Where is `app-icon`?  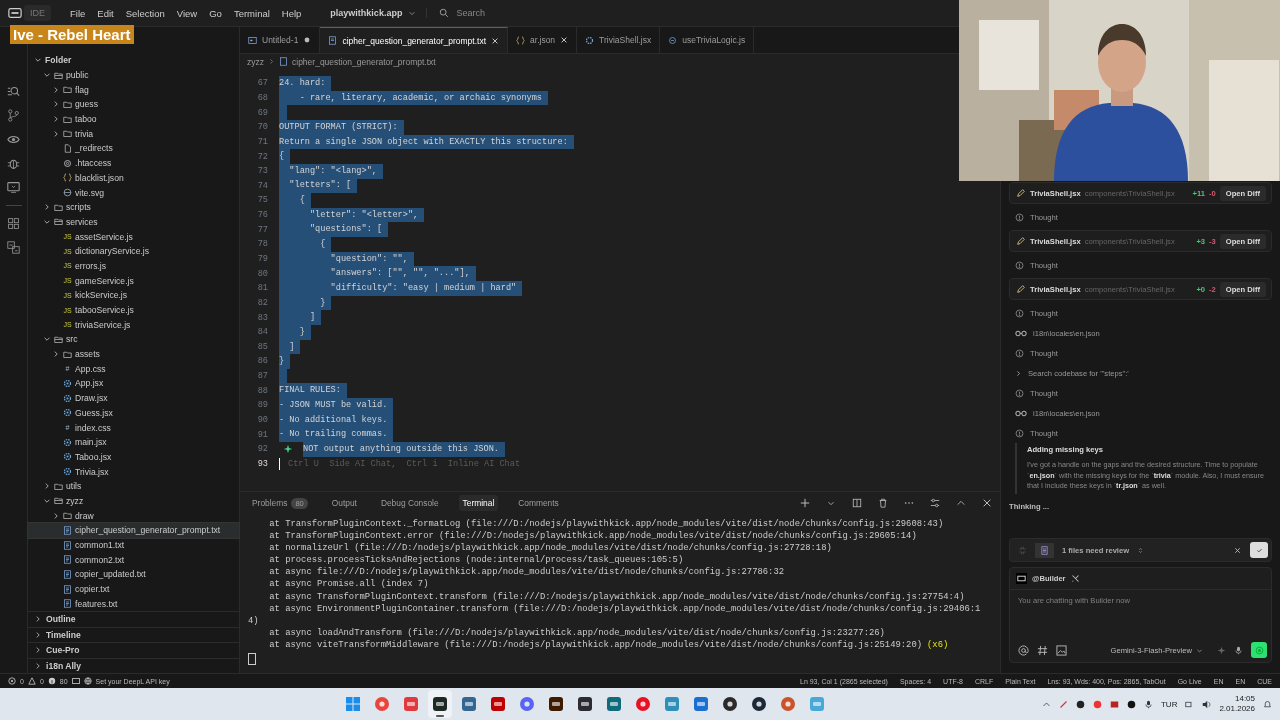 app-icon is located at coordinates (469, 704).